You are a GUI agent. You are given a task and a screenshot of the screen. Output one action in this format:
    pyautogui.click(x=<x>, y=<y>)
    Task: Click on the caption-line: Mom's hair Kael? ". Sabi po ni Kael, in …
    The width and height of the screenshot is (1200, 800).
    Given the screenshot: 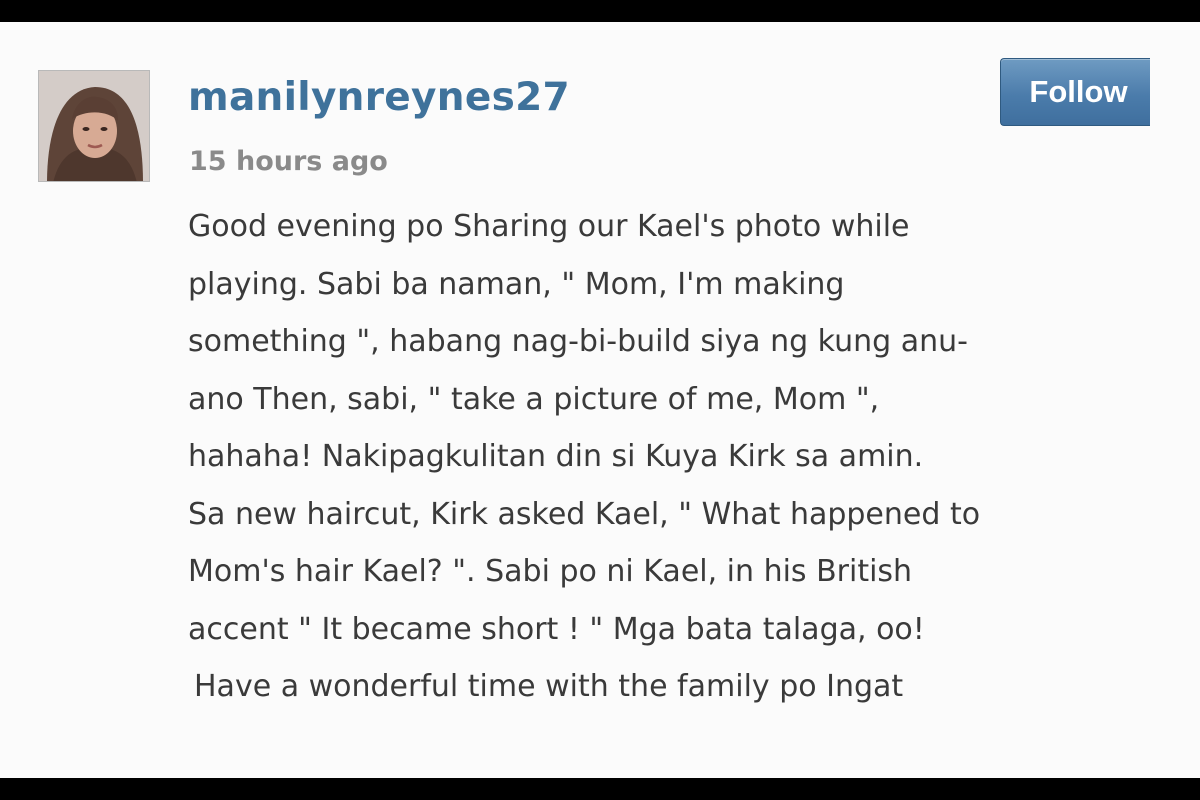 What is the action you would take?
    pyautogui.click(x=550, y=571)
    